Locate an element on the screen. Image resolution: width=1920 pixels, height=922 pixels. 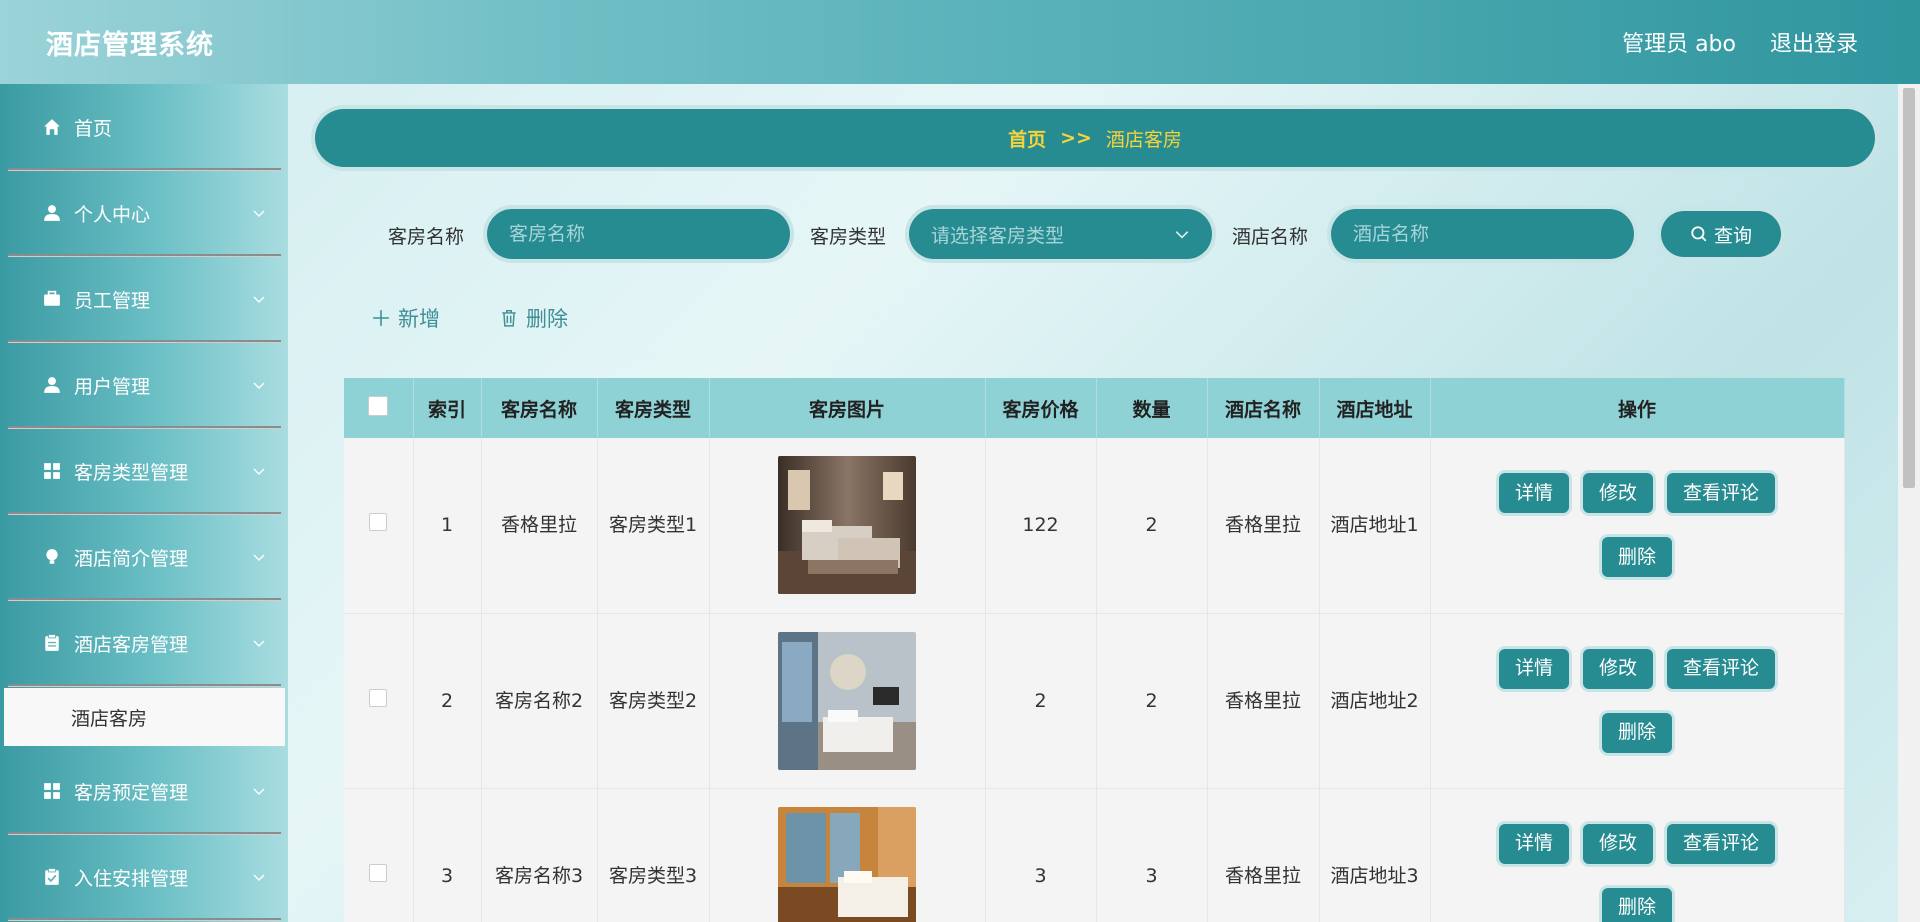
room-name-input is located at coordinates (638, 234).